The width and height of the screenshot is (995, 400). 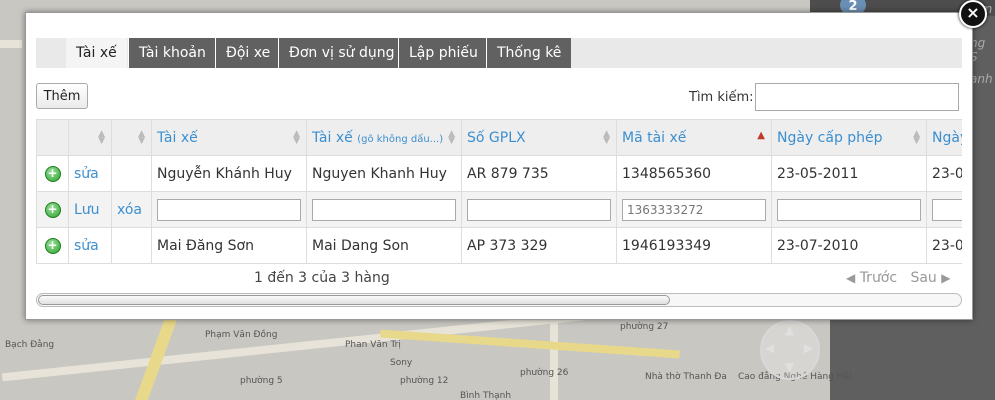 What do you see at coordinates (849, 245) in the screenshot?
I see `cell-issue-date: 23-07-2010` at bounding box center [849, 245].